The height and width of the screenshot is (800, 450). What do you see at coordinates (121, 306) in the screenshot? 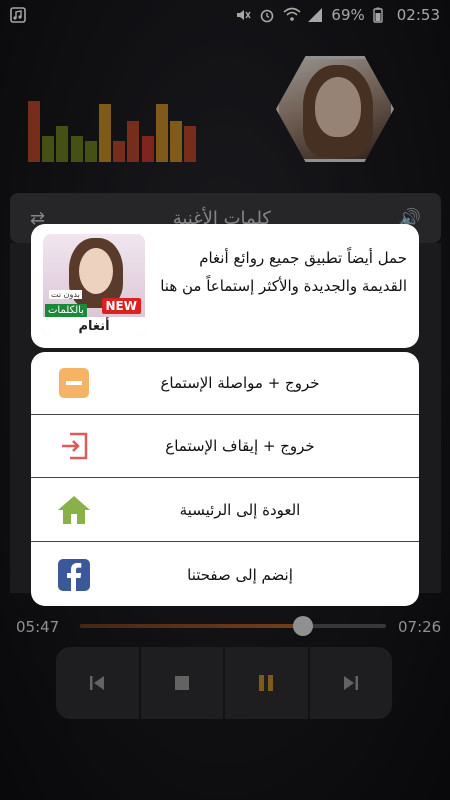
I see `badge-new: NEW` at bounding box center [121, 306].